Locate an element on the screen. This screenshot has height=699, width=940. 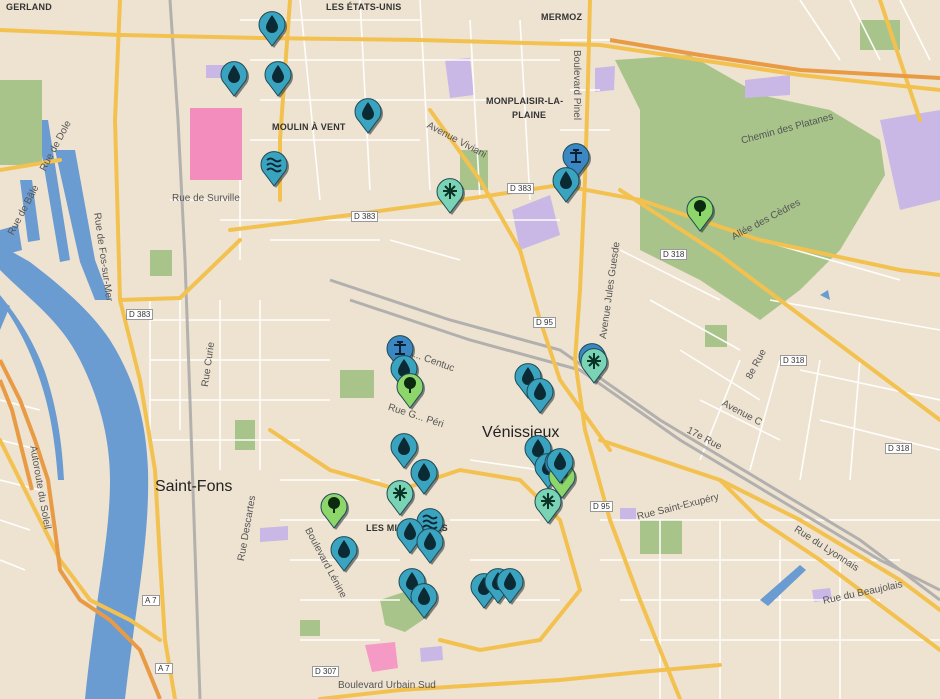
street-label-rue-de-surville: Rue de Surville is located at coordinates (206, 198).